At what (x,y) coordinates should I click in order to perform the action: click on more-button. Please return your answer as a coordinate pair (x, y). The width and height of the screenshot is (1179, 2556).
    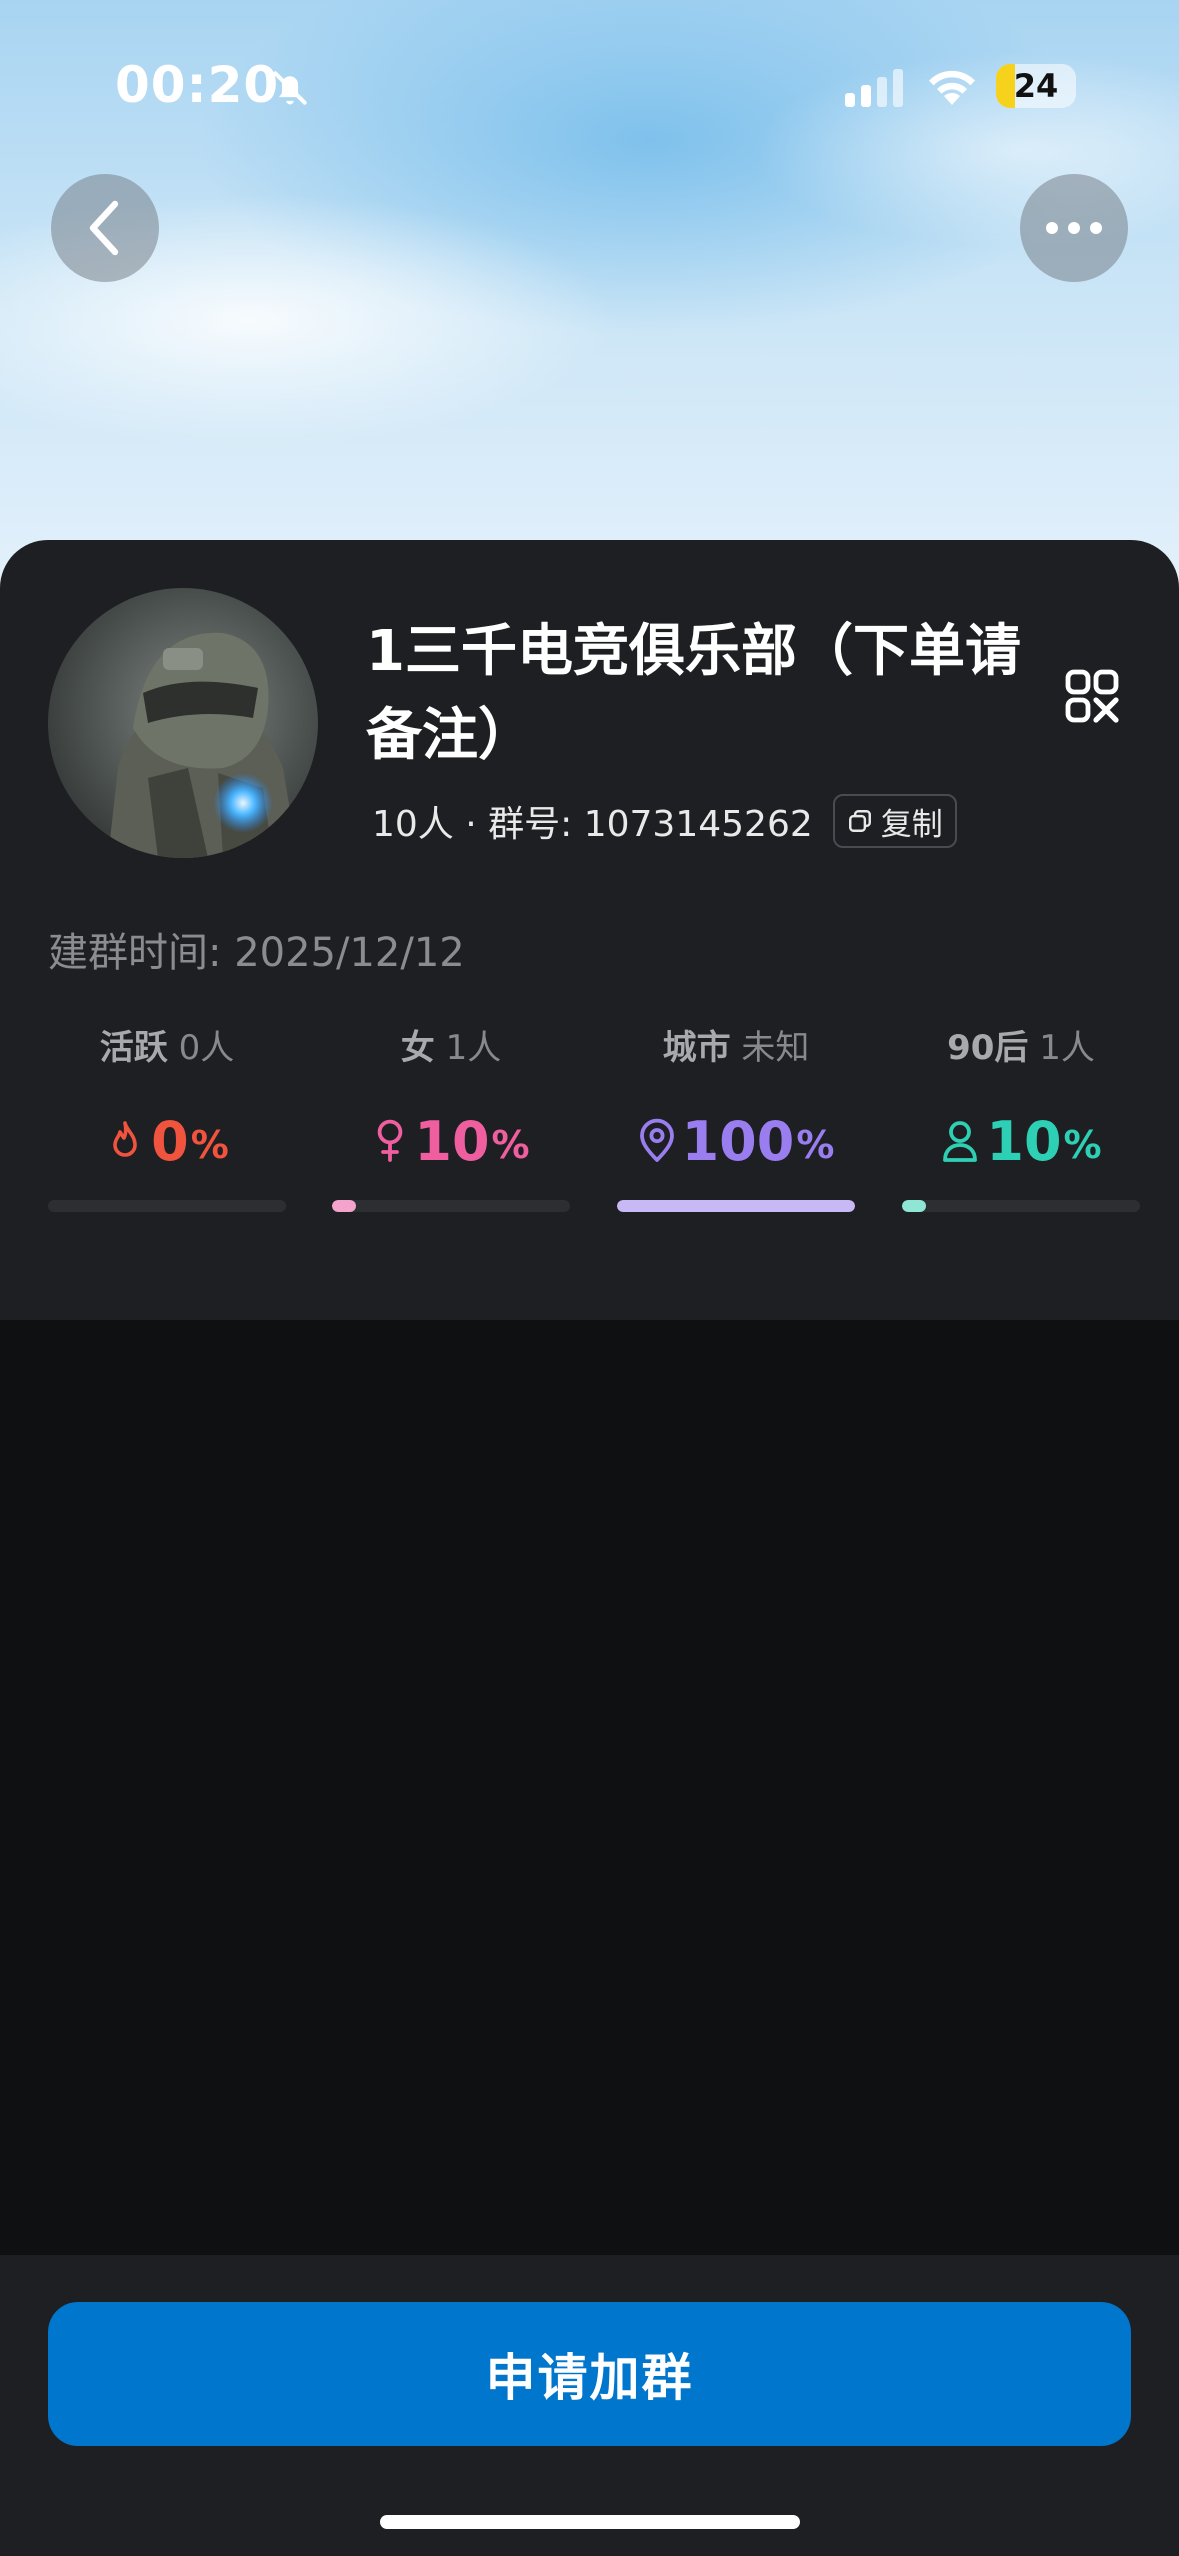
    Looking at the image, I should click on (1074, 228).